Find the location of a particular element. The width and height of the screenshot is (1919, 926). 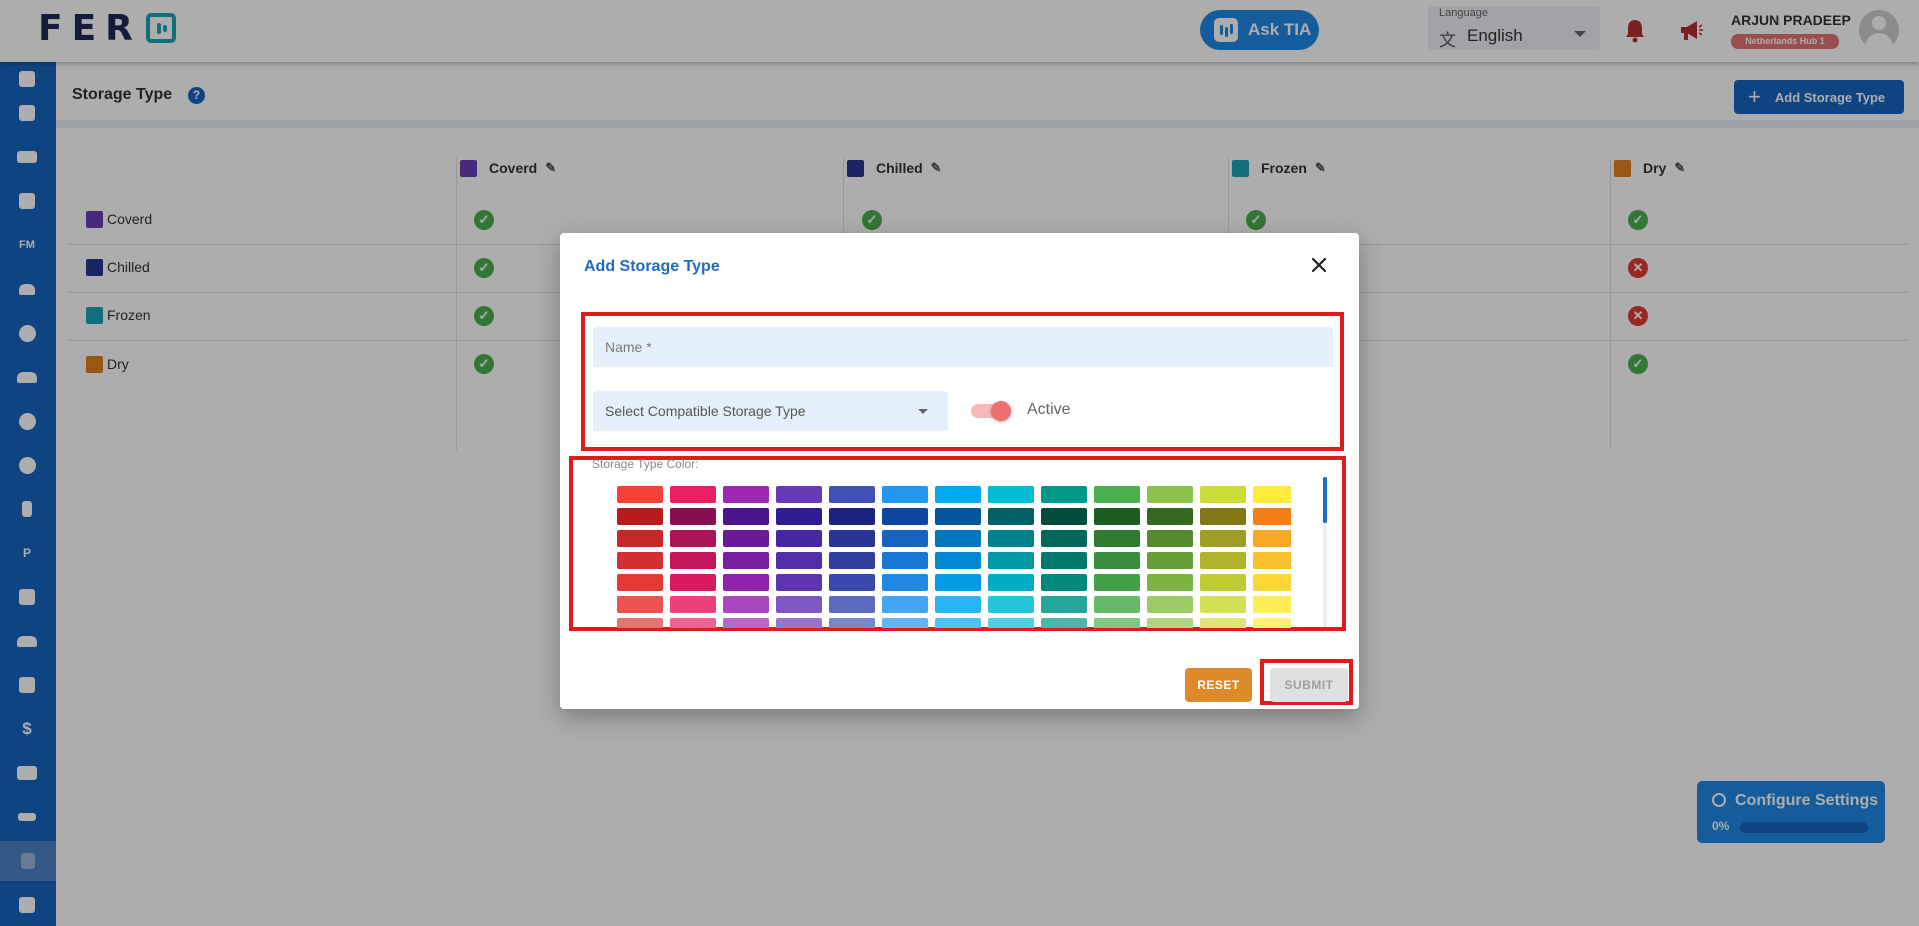

close-icon is located at coordinates (1319, 265).